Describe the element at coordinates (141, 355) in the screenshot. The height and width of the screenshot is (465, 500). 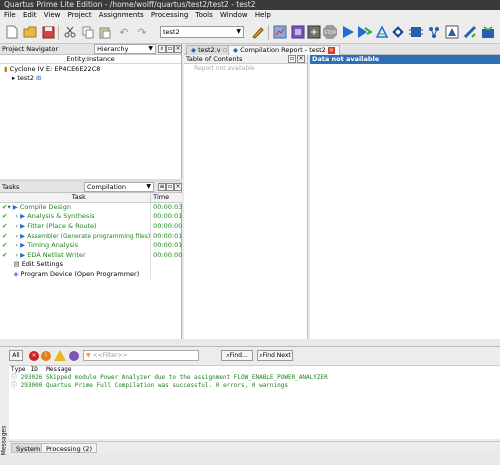
I see `filter-input: ▼ <<Filter>>` at that location.